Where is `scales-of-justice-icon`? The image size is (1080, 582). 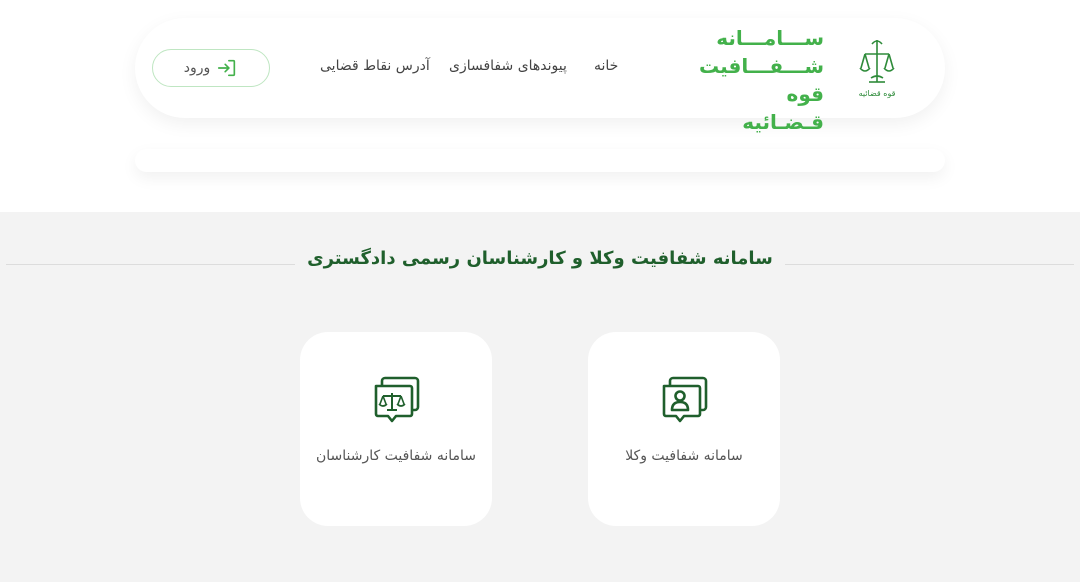
scales-of-justice-icon is located at coordinates (396, 400).